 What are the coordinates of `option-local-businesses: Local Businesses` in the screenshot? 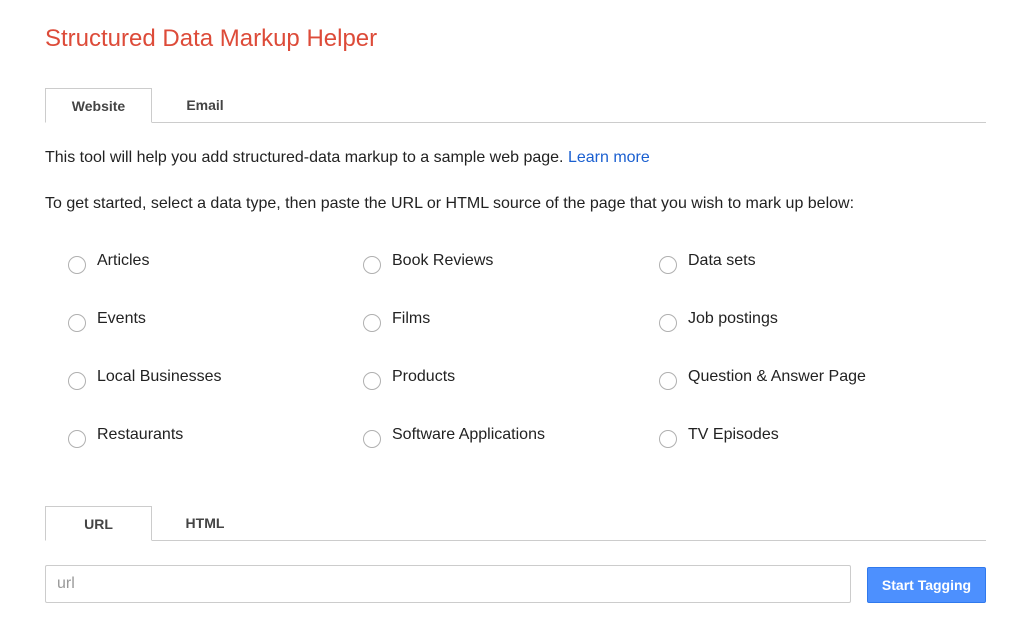 It's located at (145, 379).